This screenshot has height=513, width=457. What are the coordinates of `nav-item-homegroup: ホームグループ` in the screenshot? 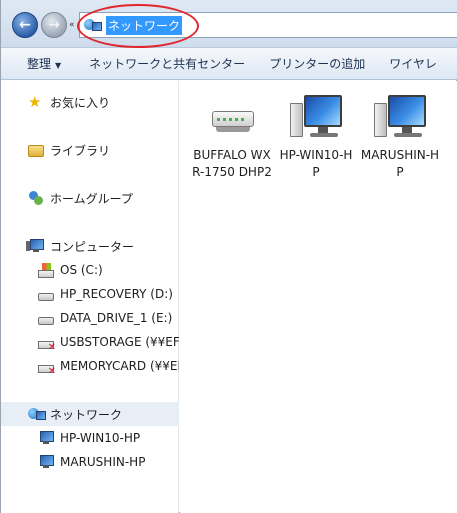 It's located at (90, 198).